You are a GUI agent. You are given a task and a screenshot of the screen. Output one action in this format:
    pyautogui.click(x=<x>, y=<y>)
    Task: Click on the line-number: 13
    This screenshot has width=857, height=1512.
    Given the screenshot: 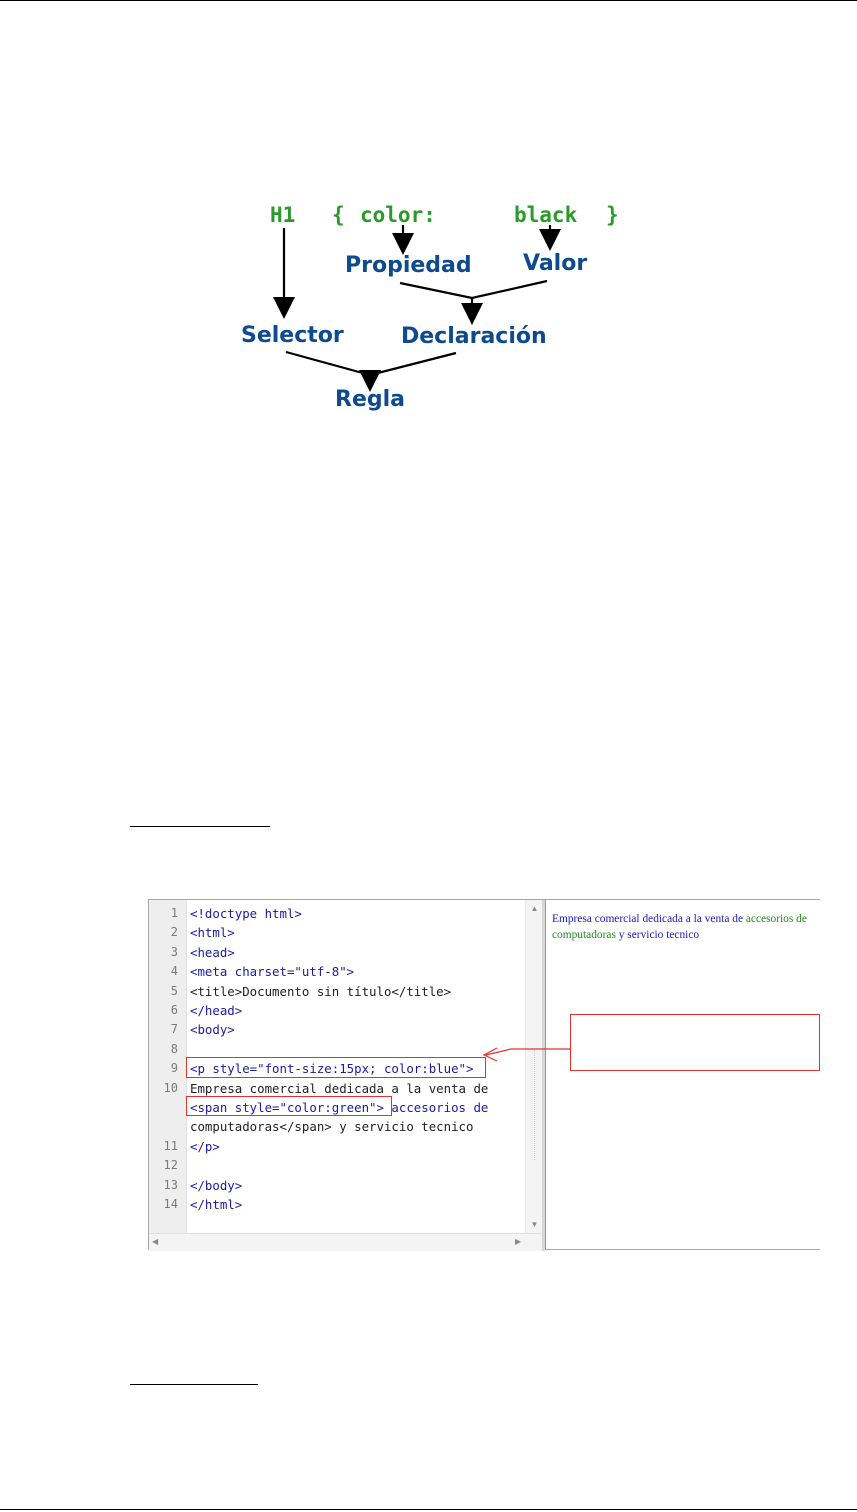 What is the action you would take?
    pyautogui.click(x=170, y=1184)
    